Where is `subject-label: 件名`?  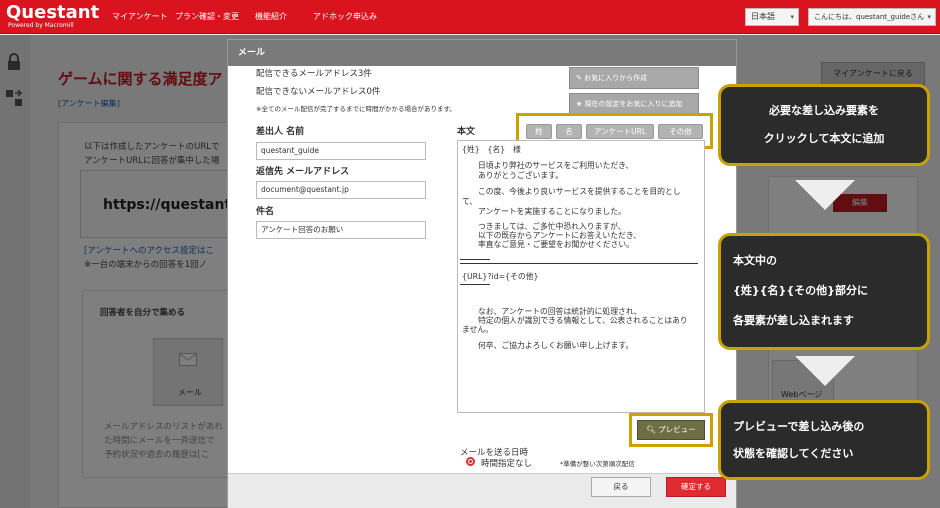 subject-label: 件名 is located at coordinates (265, 212).